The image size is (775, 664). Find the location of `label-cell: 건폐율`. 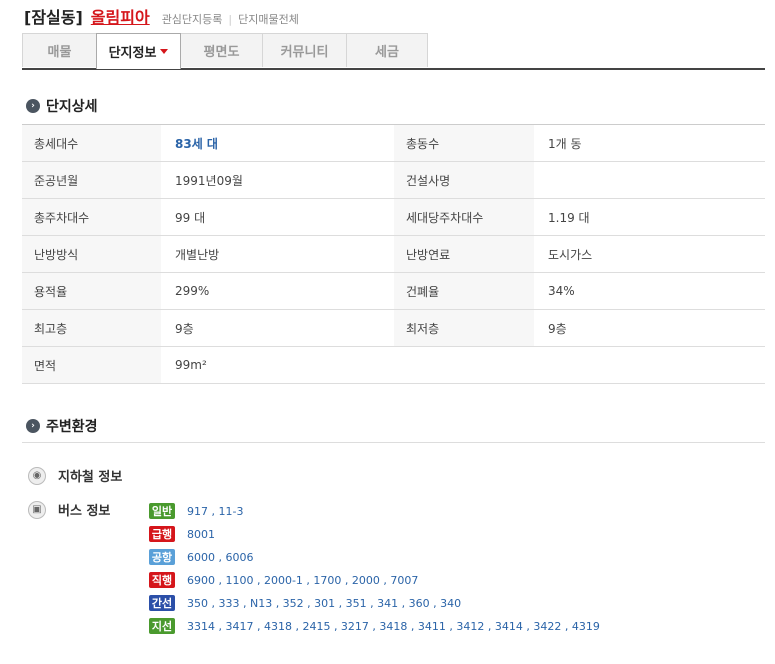

label-cell: 건폐율 is located at coordinates (464, 291).